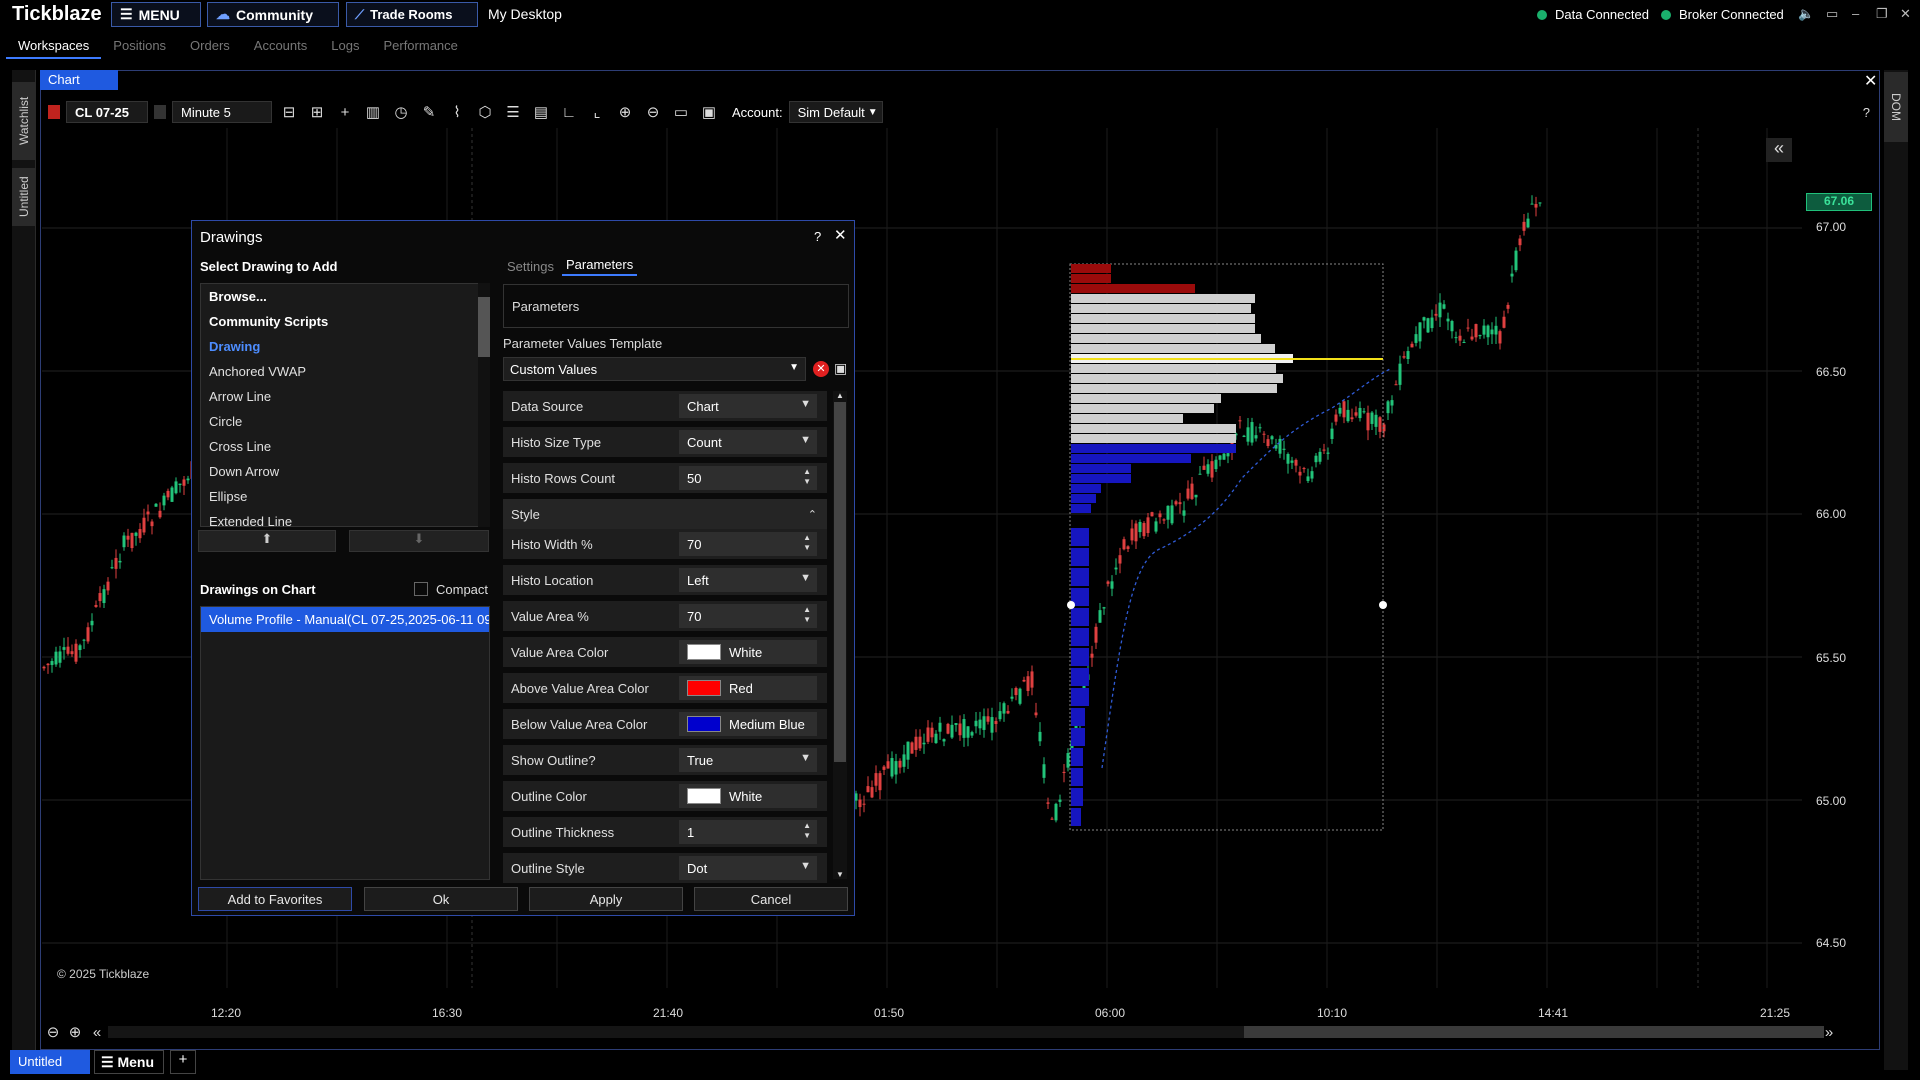  What do you see at coordinates (156, 14) in the screenshot?
I see `menu-button: ☰ MENU` at bounding box center [156, 14].